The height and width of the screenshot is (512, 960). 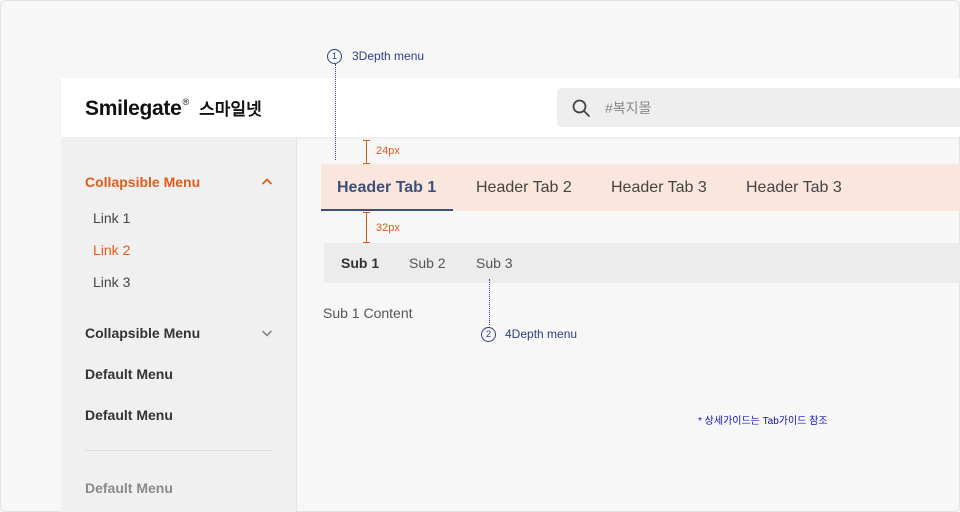 I want to click on logo: Smilegate ® 스마일넷, so click(x=173, y=108).